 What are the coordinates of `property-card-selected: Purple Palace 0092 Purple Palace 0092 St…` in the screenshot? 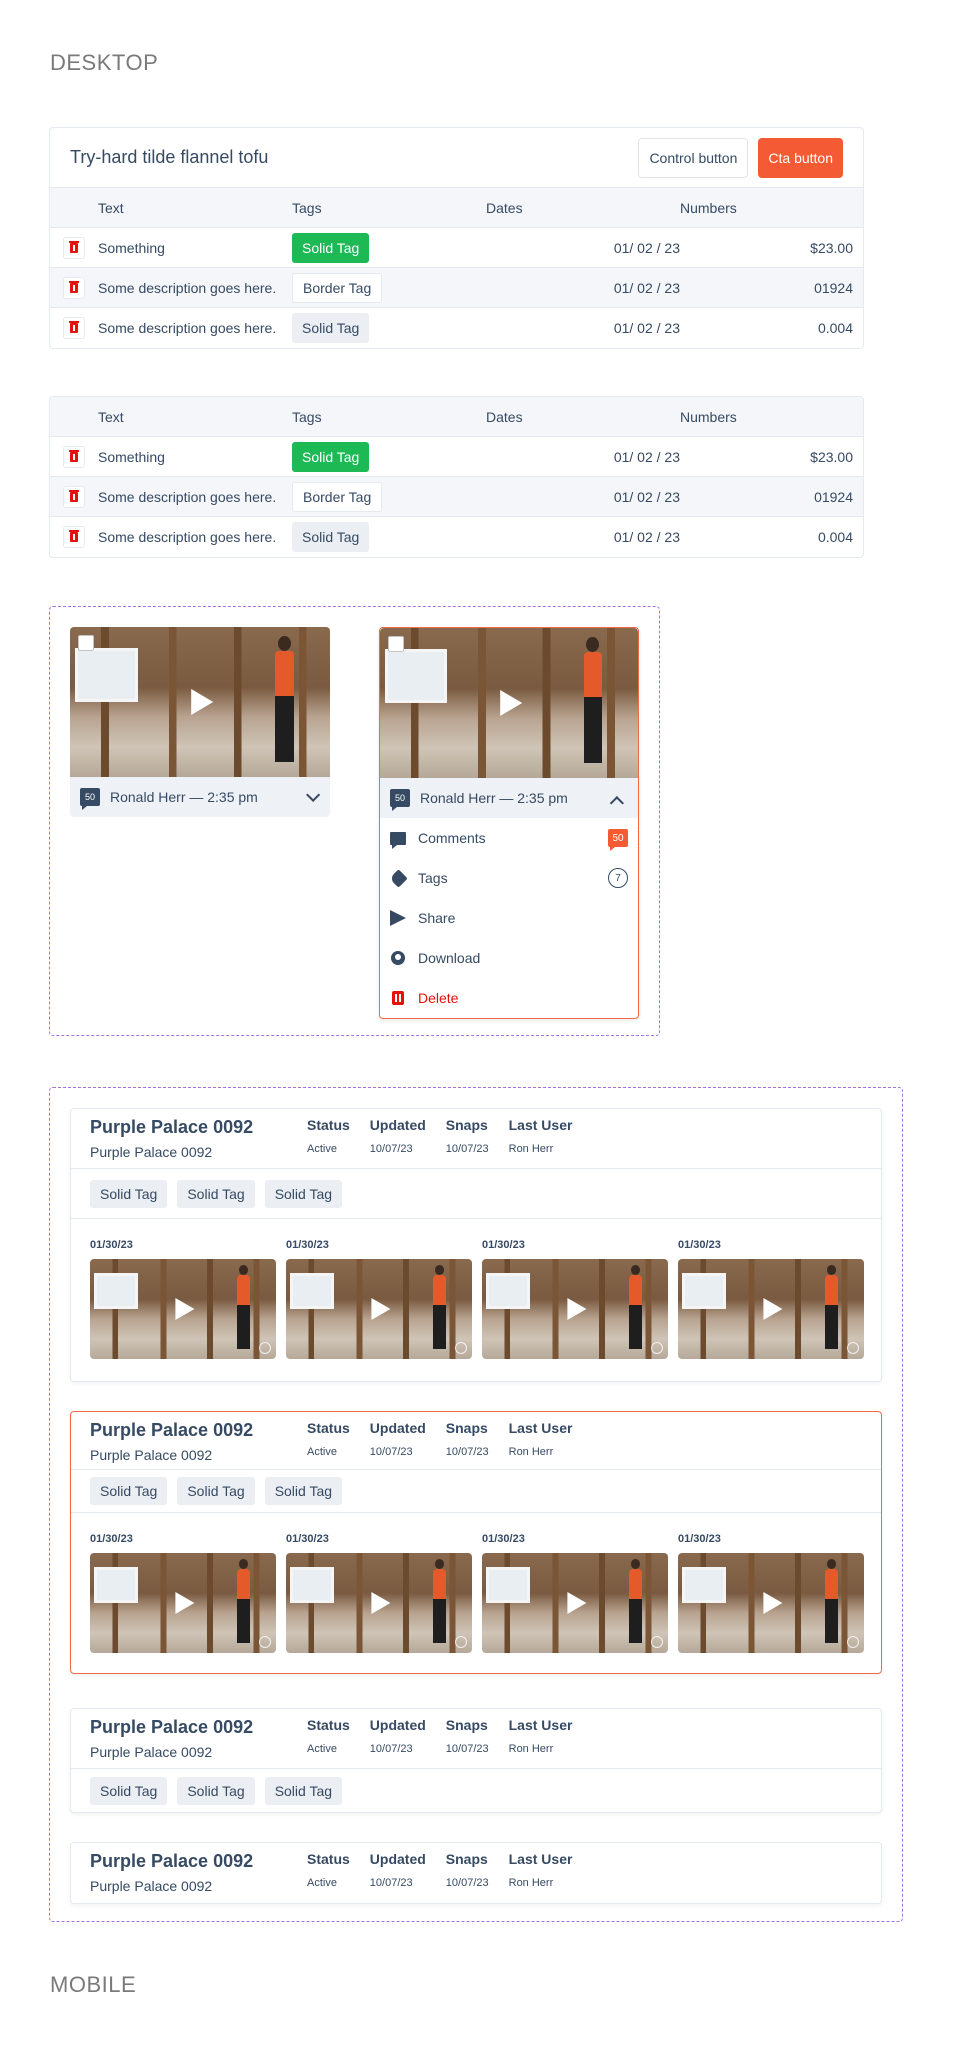 It's located at (476, 1542).